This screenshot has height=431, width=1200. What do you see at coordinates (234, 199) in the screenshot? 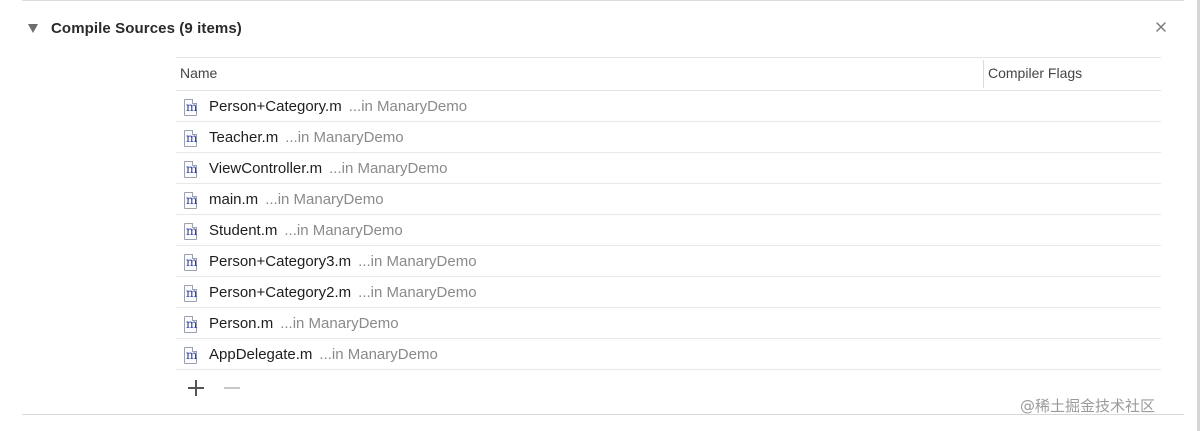
I see `file-name: main.m` at bounding box center [234, 199].